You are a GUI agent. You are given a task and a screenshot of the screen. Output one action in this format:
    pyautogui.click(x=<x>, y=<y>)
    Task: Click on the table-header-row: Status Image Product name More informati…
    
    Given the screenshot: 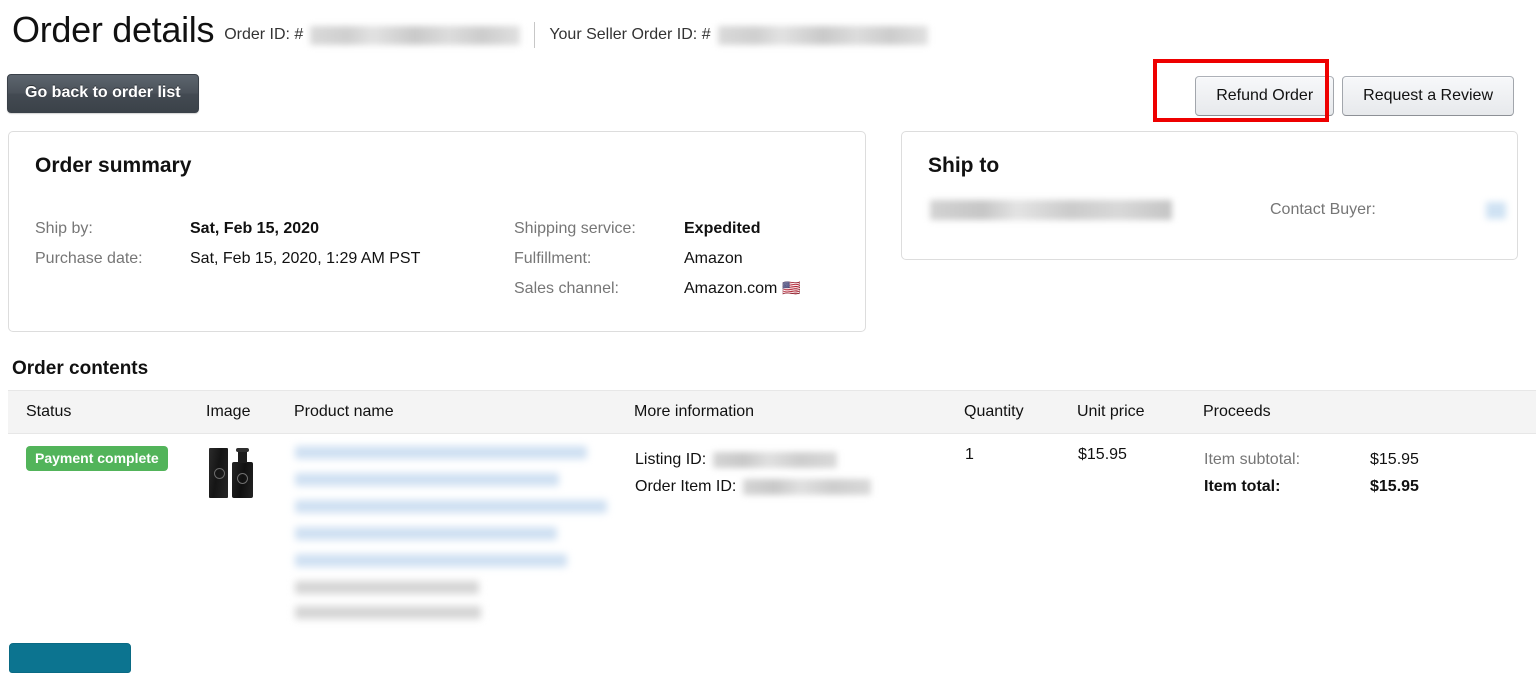 What is the action you would take?
    pyautogui.click(x=772, y=412)
    